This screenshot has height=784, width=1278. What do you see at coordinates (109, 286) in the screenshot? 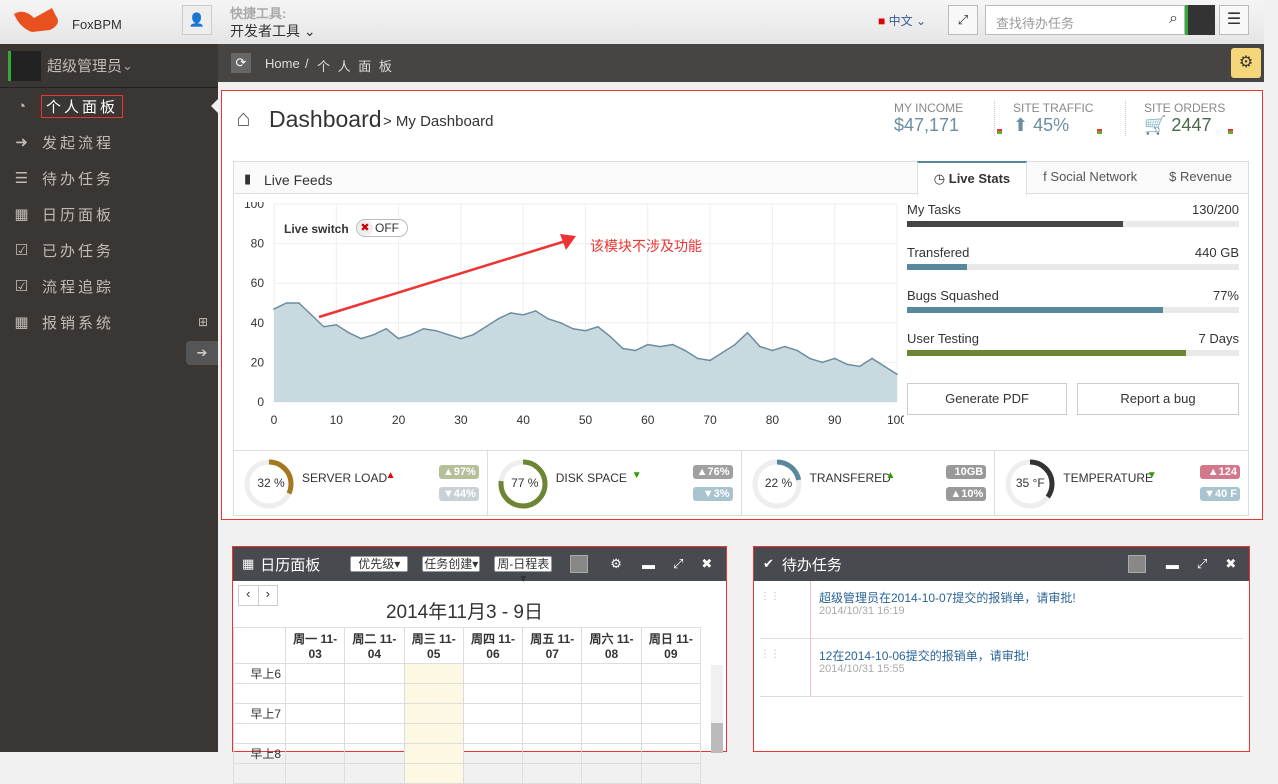
I see `sidebar-item-5: ☑ 流程追踪` at bounding box center [109, 286].